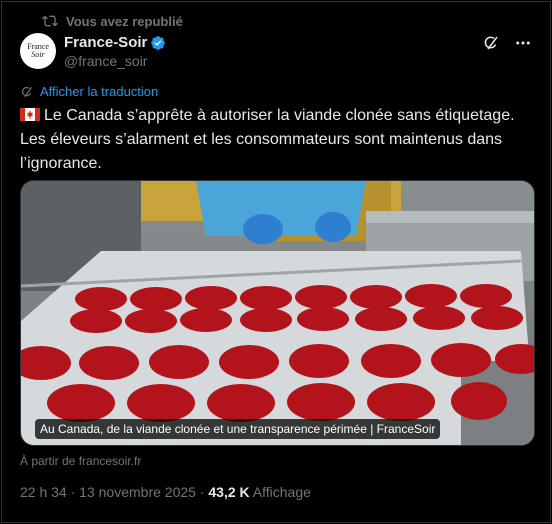 This screenshot has height=524, width=552. What do you see at coordinates (105, 42) in the screenshot?
I see `author-display-name: France-Soir` at bounding box center [105, 42].